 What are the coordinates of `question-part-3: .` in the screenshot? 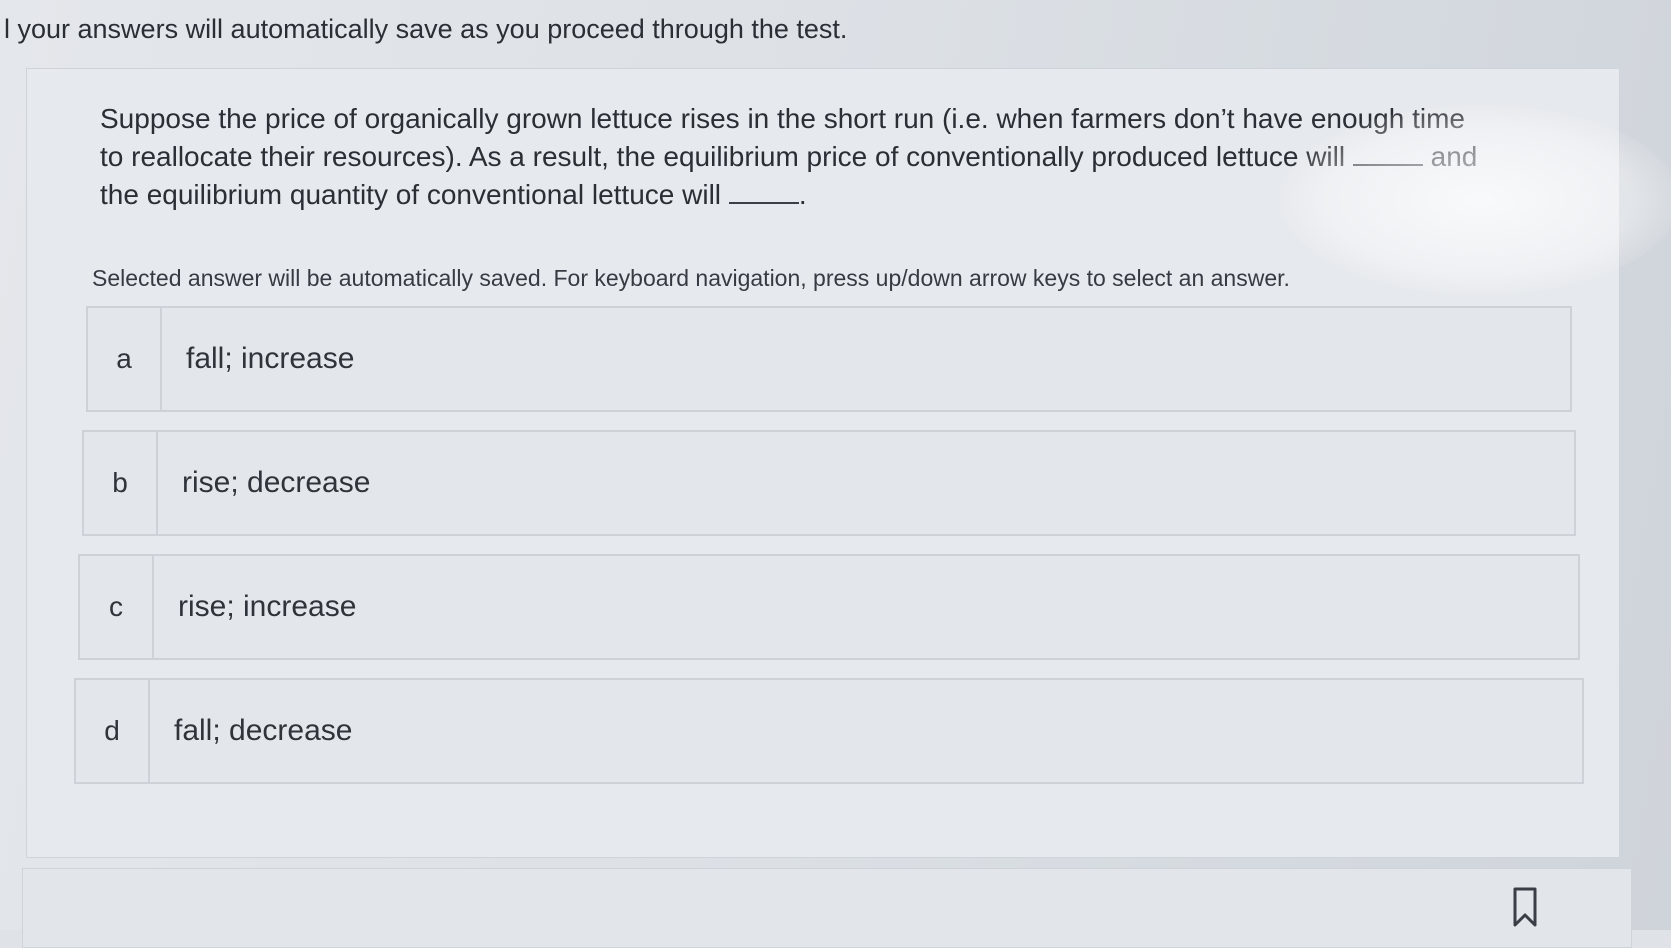 It's located at (802, 194).